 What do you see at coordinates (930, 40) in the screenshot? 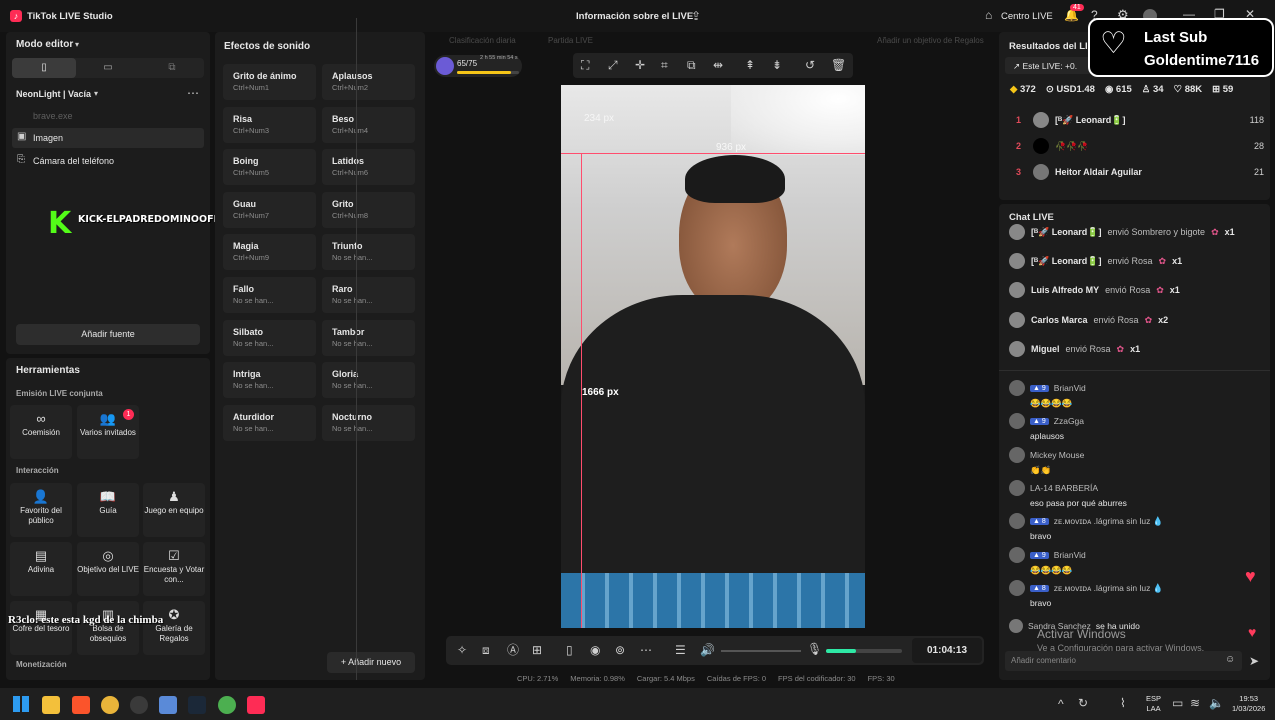
I see `gift-goal-link: Añadir un objetivo de Regalos` at bounding box center [930, 40].